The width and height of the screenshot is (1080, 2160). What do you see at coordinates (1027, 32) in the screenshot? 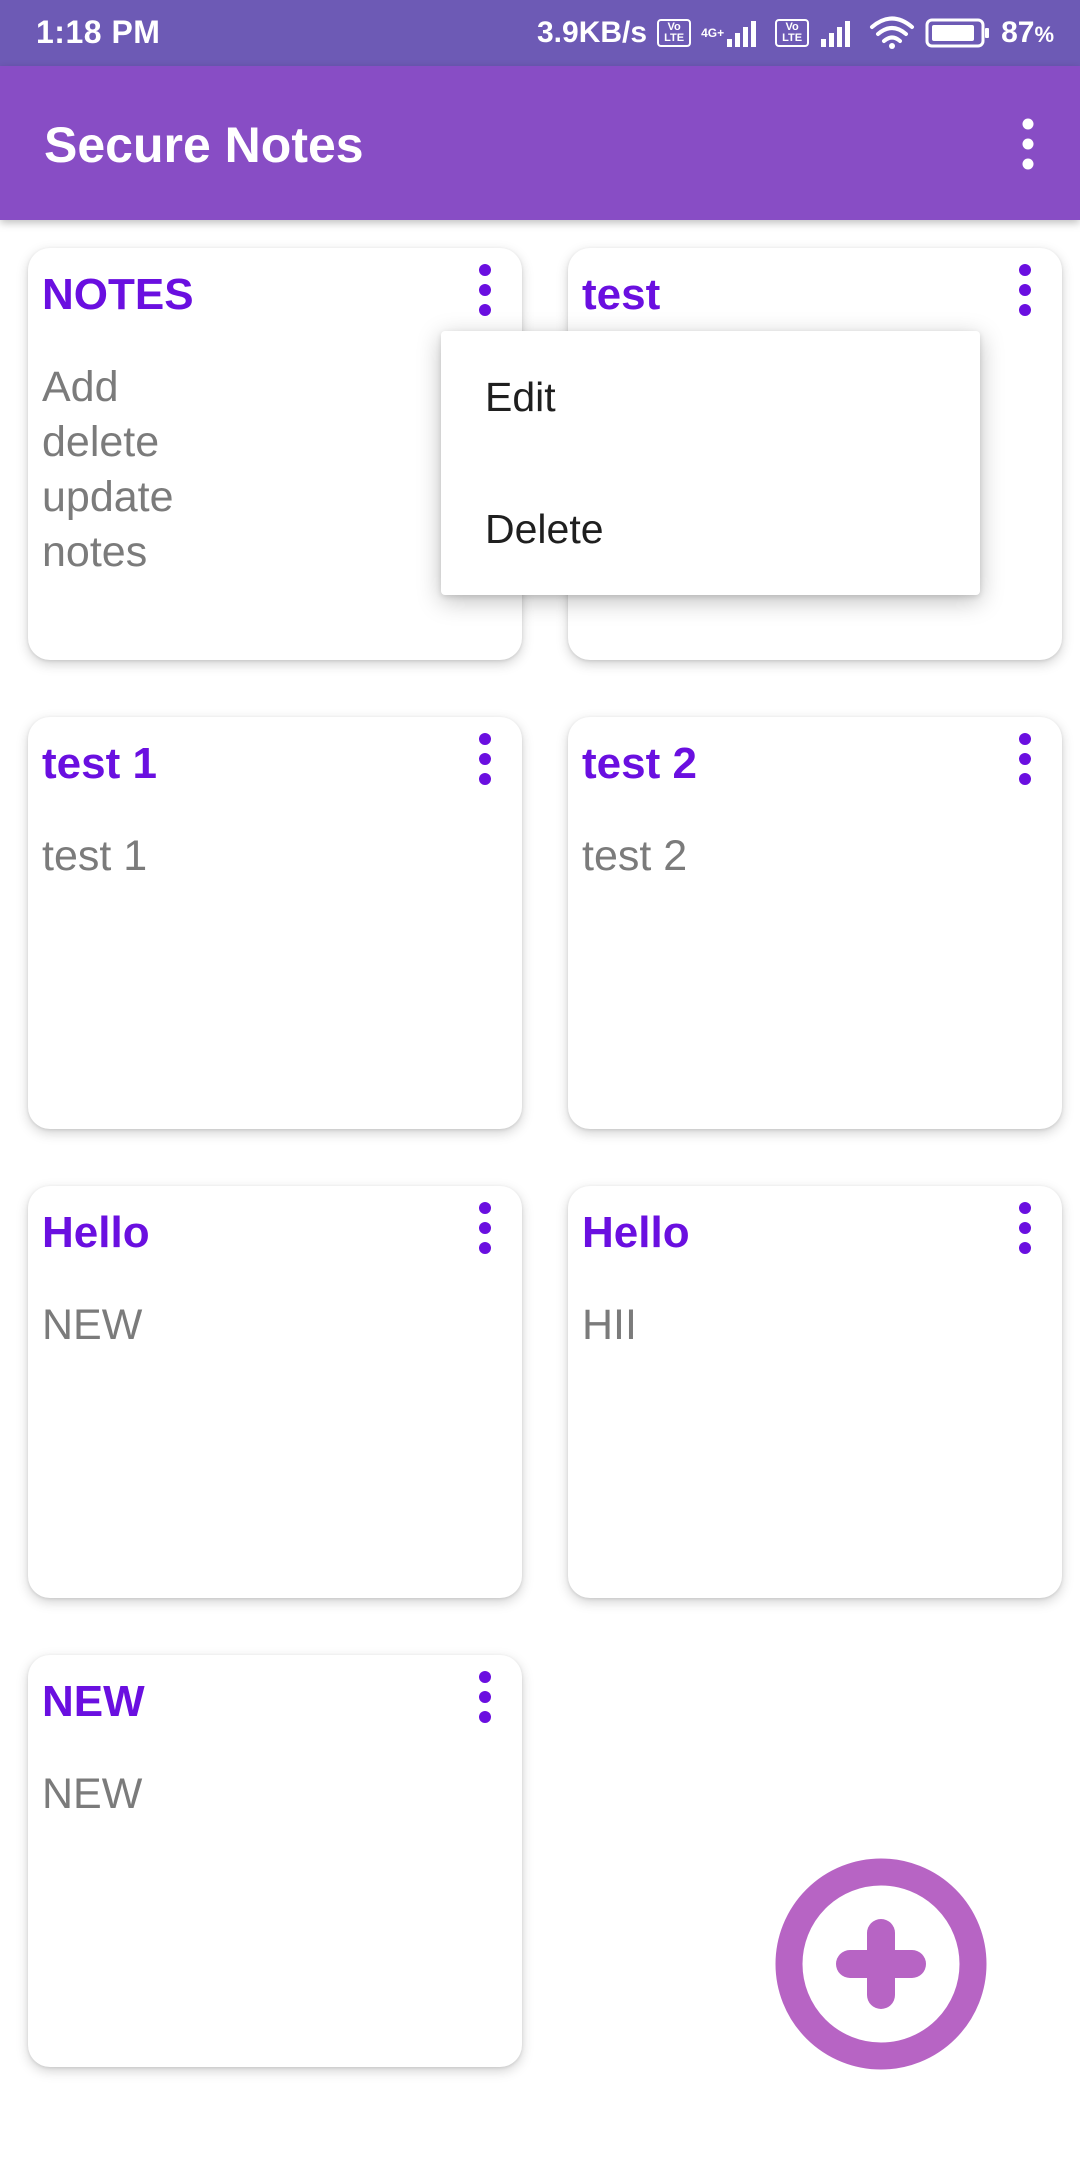
I see `battery-level: 87%` at bounding box center [1027, 32].